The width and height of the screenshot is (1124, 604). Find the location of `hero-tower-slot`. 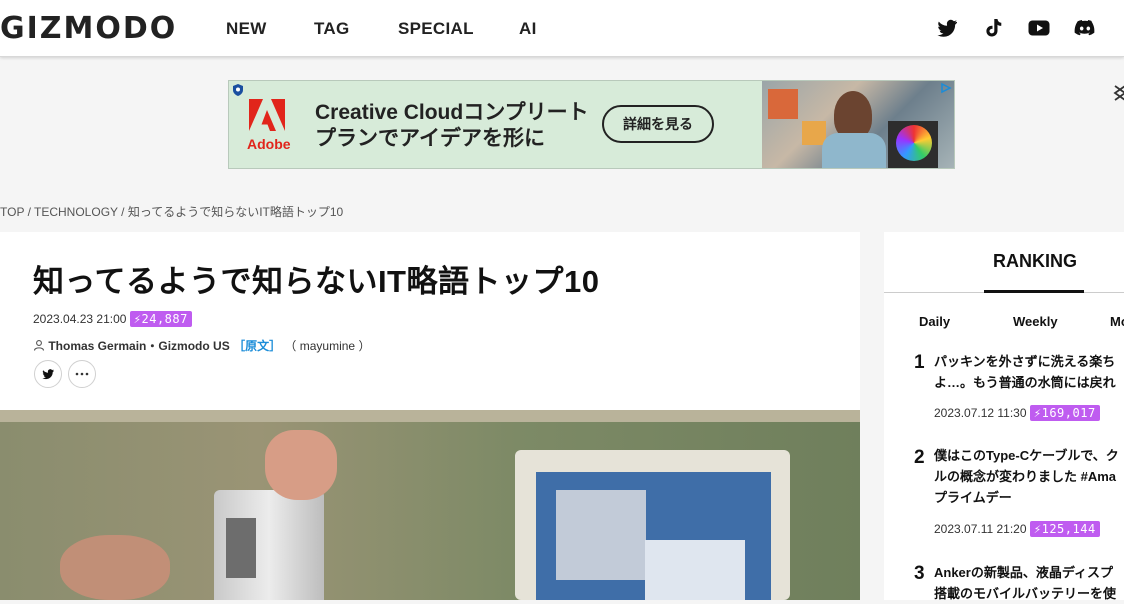

hero-tower-slot is located at coordinates (241, 548).